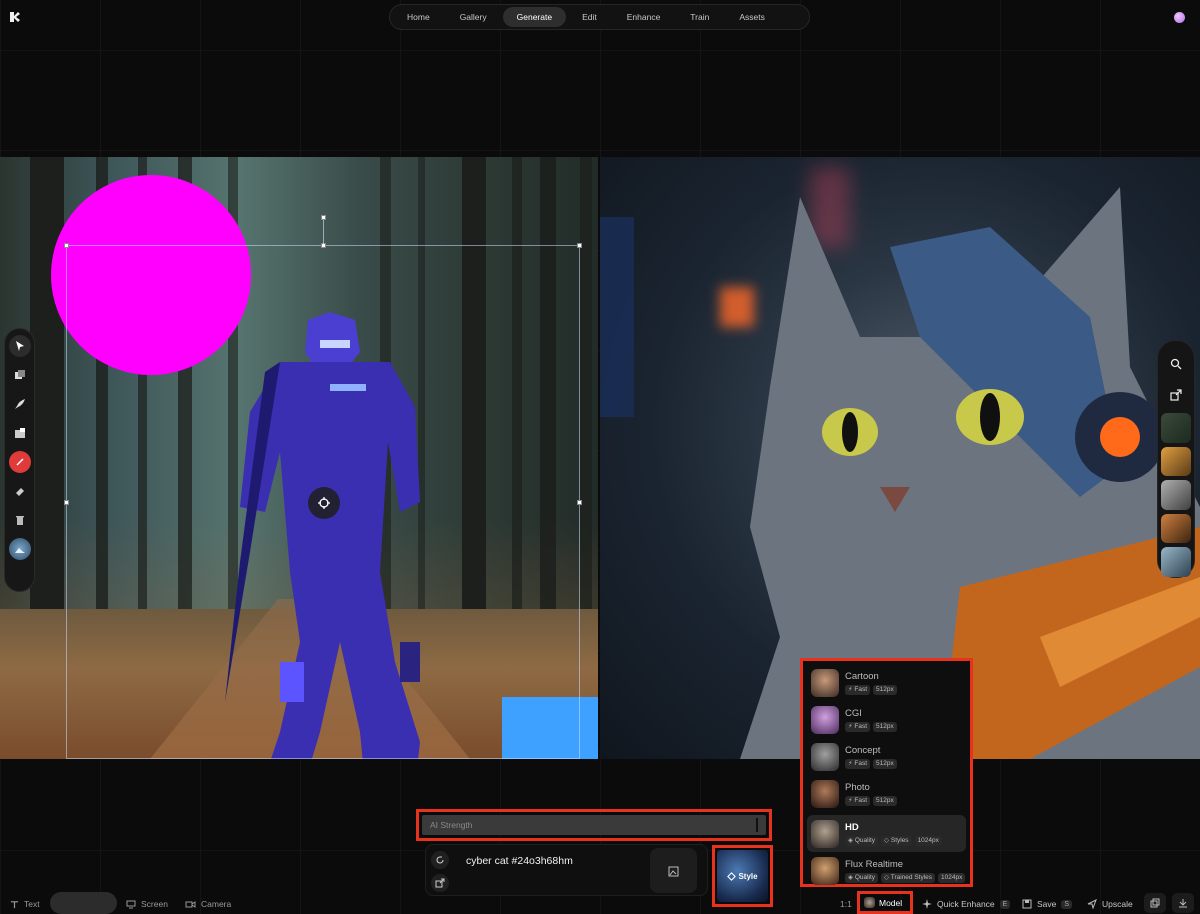  Describe the element at coordinates (874, 864) in the screenshot. I see `model-name: Flux Realtime` at that location.